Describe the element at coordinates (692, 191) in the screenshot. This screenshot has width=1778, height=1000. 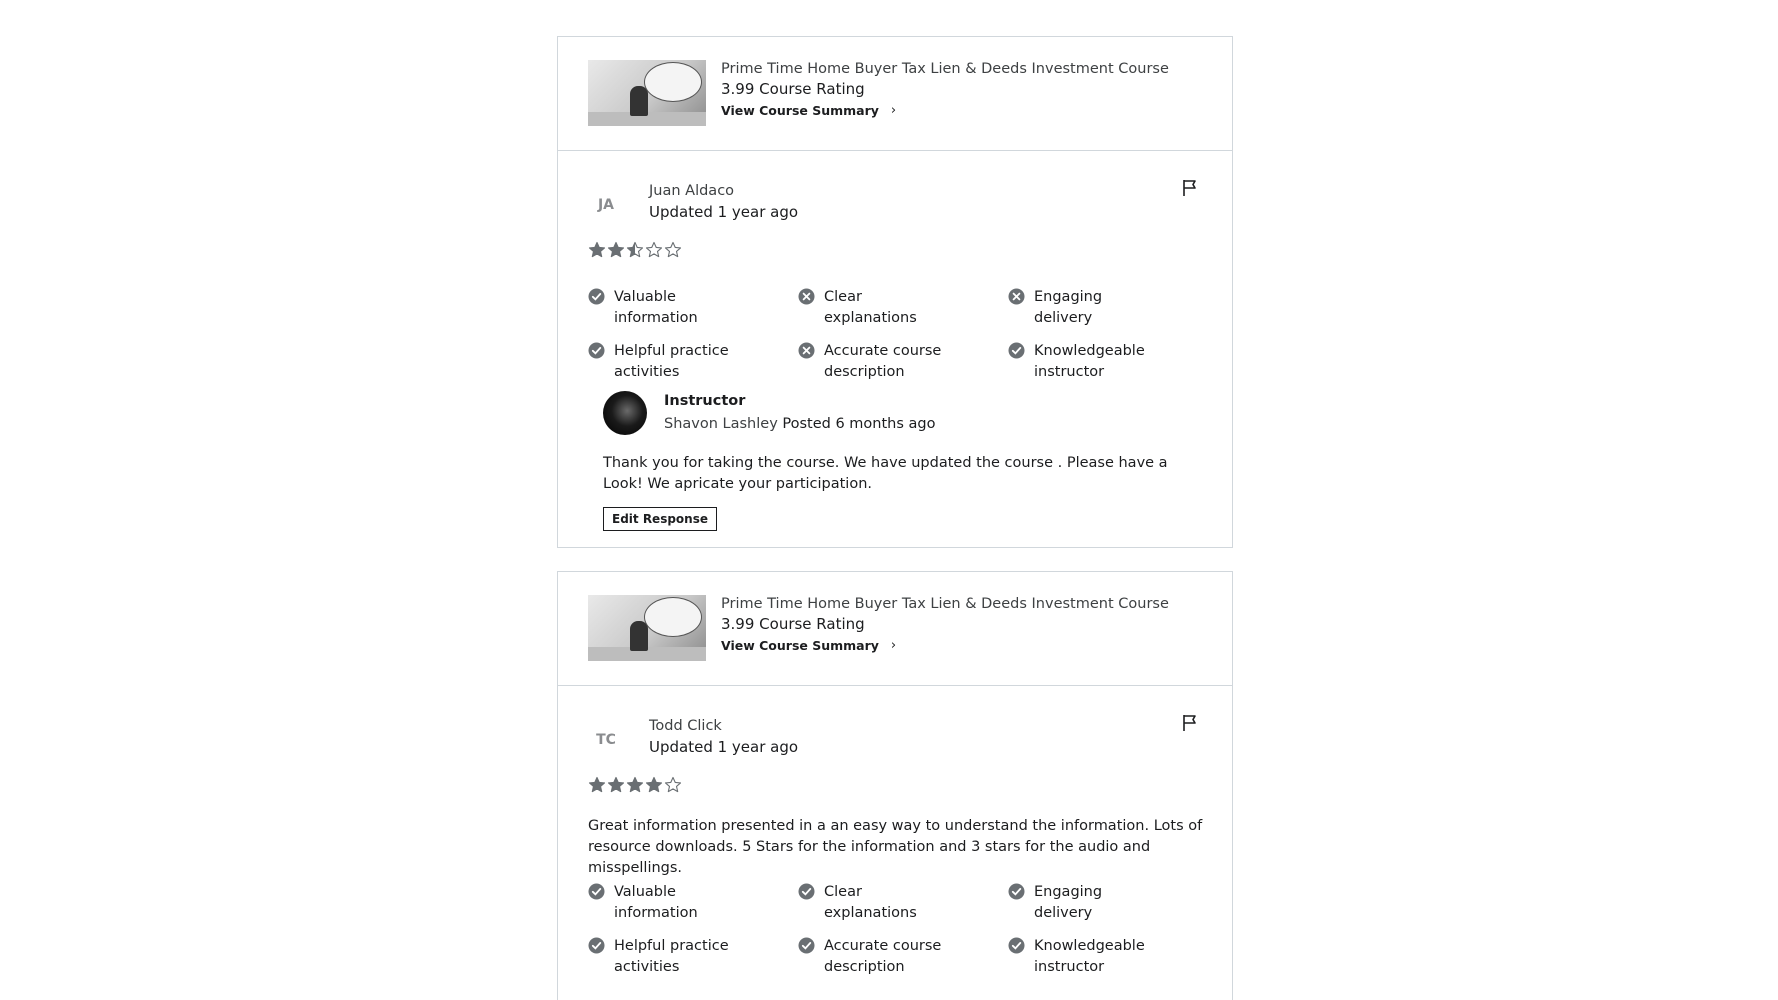
I see `reviewer-name: Juan Aldaco` at that location.